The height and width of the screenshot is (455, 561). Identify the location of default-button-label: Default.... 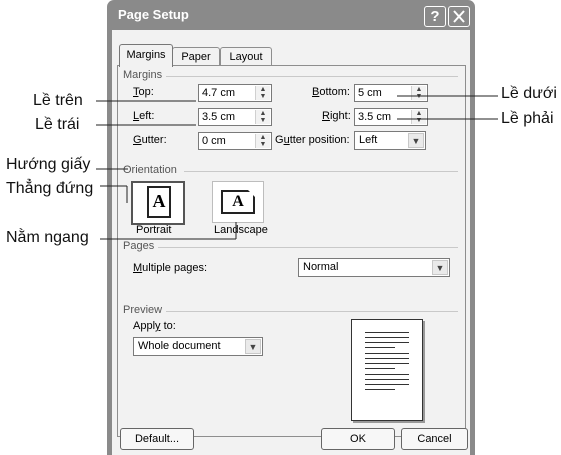
(157, 439).